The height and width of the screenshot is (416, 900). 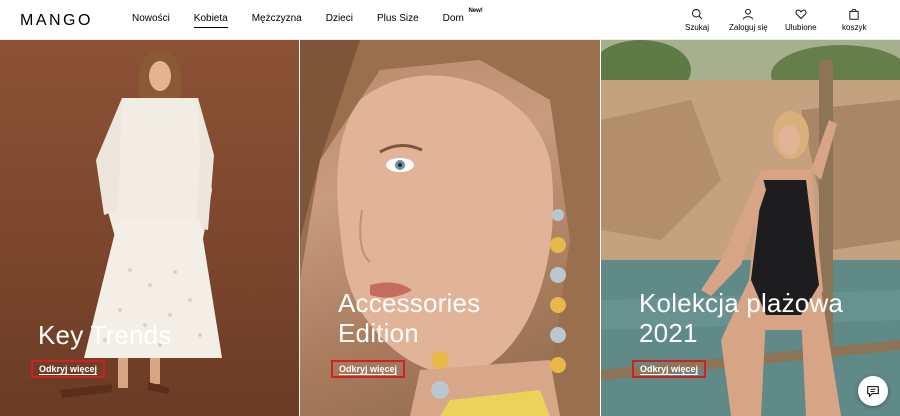 I want to click on heart-icon, so click(x=801, y=14).